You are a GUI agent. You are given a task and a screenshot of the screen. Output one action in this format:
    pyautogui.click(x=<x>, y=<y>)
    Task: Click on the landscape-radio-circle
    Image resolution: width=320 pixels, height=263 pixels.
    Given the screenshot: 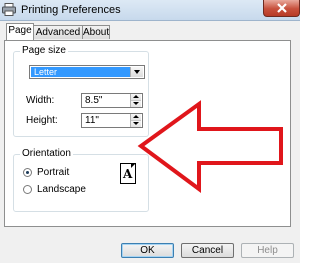 What is the action you would take?
    pyautogui.click(x=27, y=189)
    